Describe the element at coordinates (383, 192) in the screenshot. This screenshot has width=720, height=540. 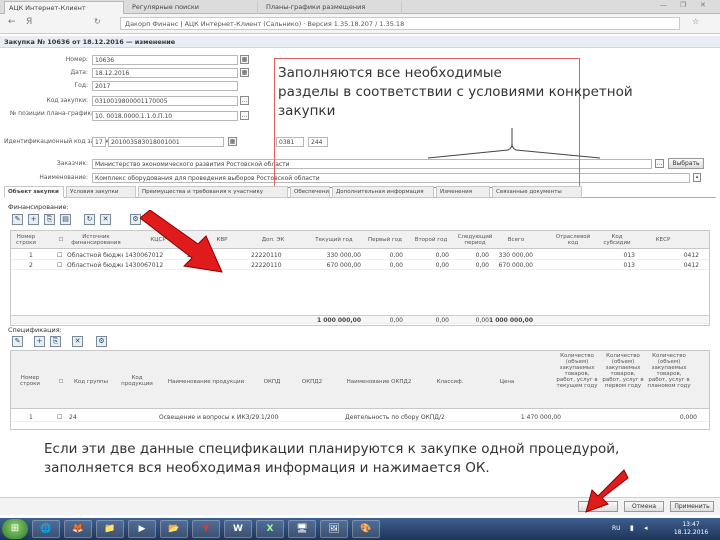
I see `tab-additional-info: Дополнительная информация` at that location.